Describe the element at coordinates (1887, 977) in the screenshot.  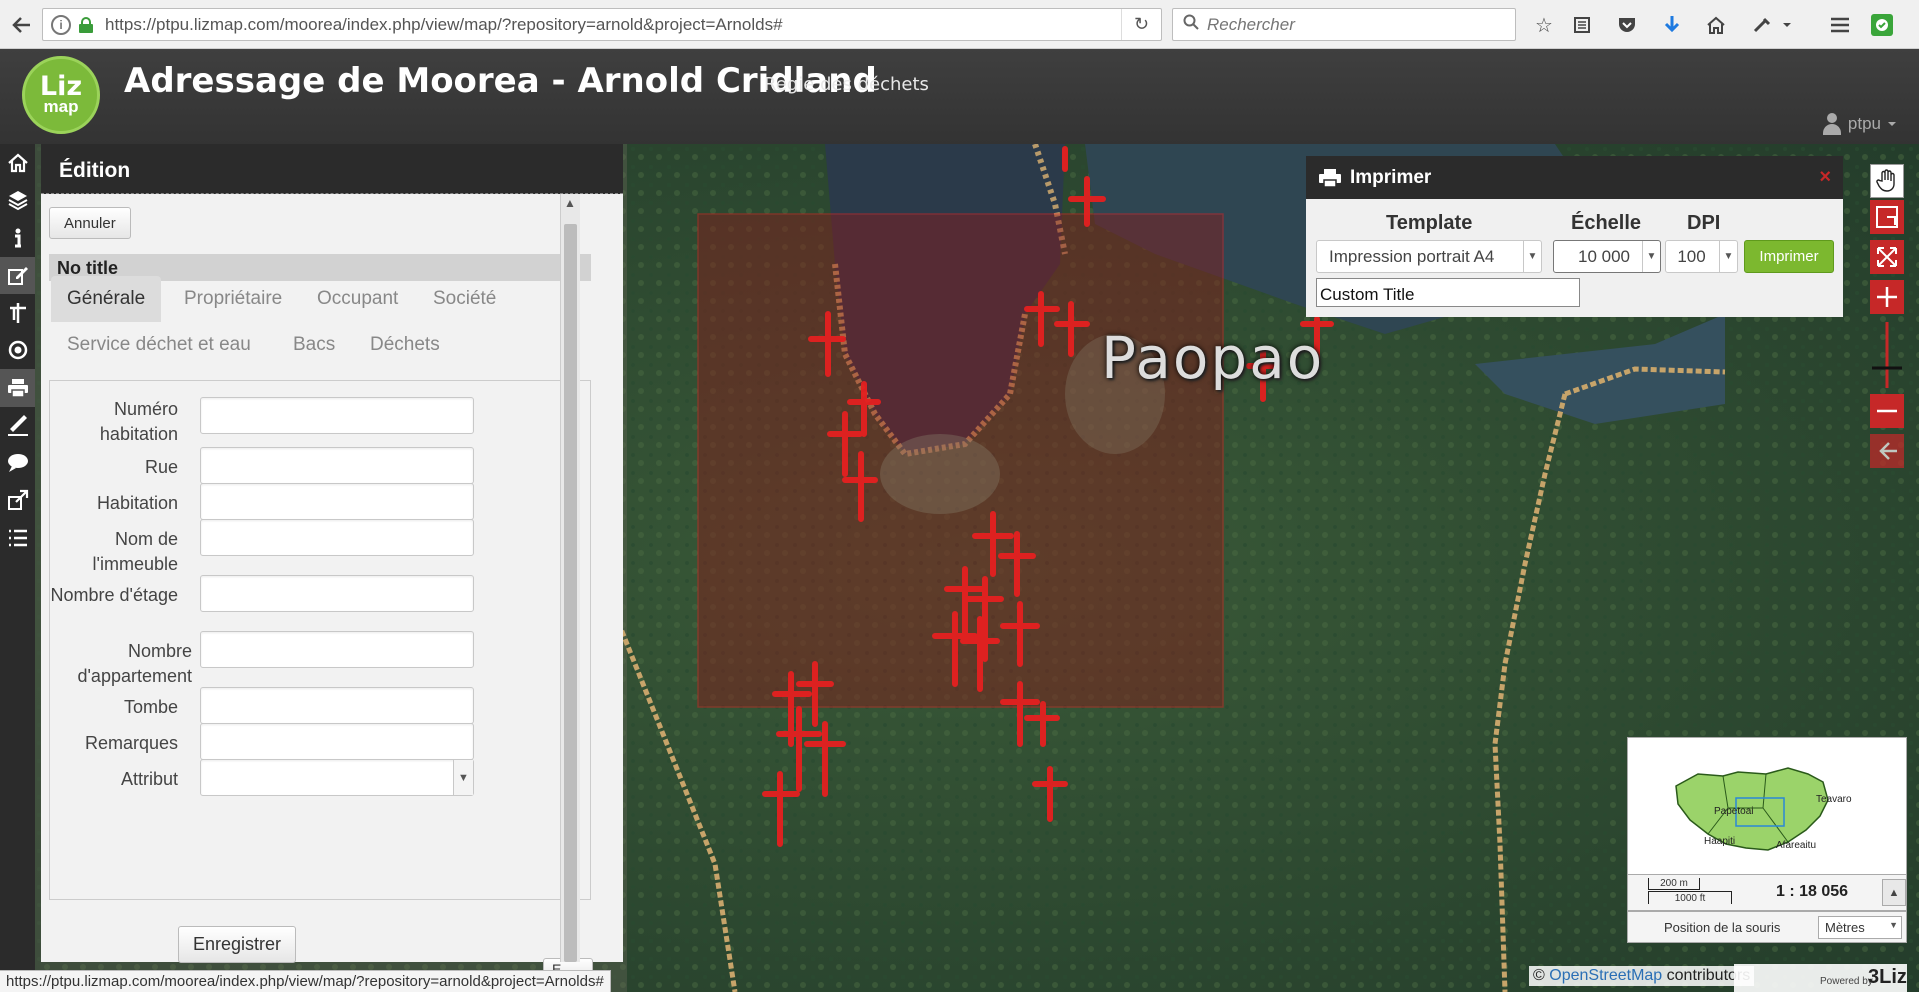
I see `brand-3liz: 3Liz` at that location.